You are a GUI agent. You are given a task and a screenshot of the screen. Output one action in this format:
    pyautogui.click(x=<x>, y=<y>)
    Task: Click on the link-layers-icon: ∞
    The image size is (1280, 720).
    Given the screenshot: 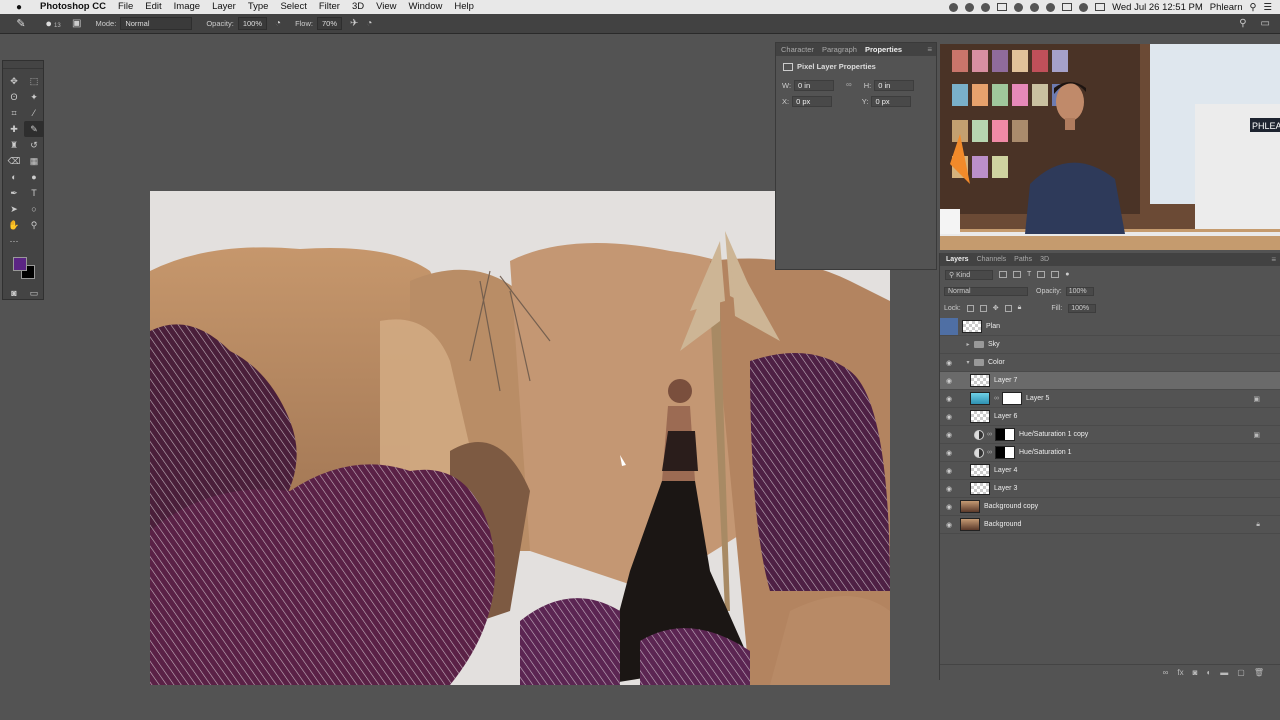 What is the action you would take?
    pyautogui.click(x=1166, y=672)
    